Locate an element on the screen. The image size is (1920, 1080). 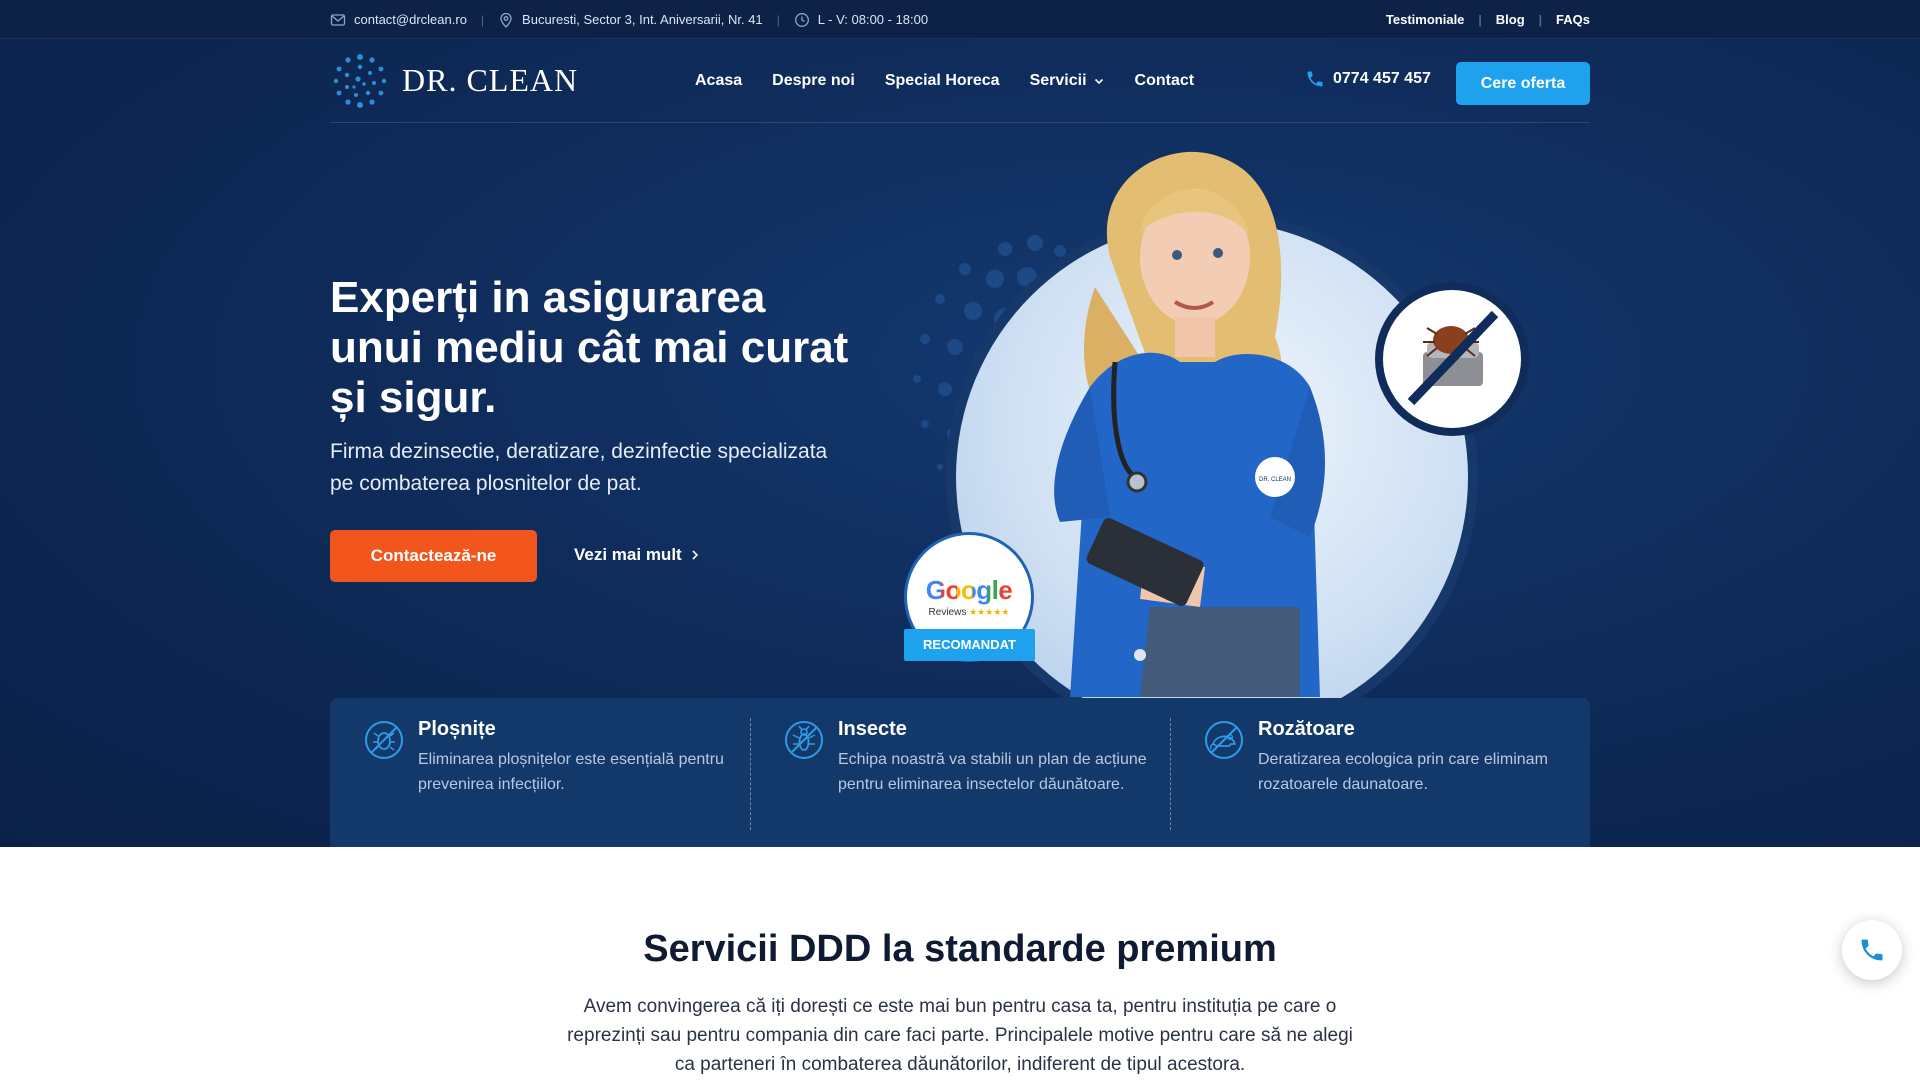
menu-item-servicii: Servicii is located at coordinates (1067, 81).